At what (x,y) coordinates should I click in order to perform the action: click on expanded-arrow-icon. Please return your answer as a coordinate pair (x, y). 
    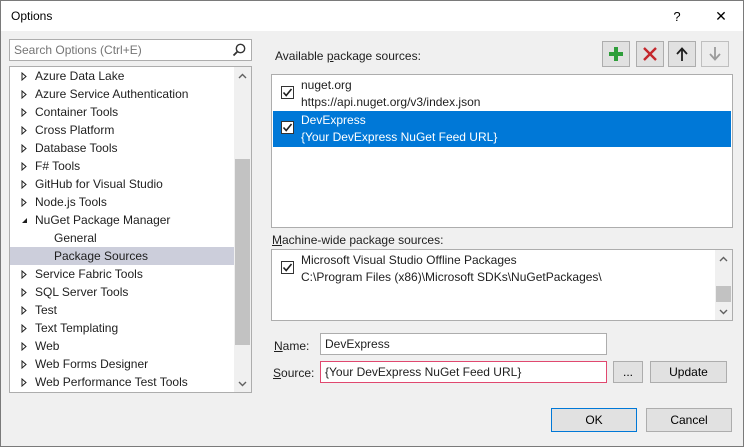
    Looking at the image, I should click on (24, 220).